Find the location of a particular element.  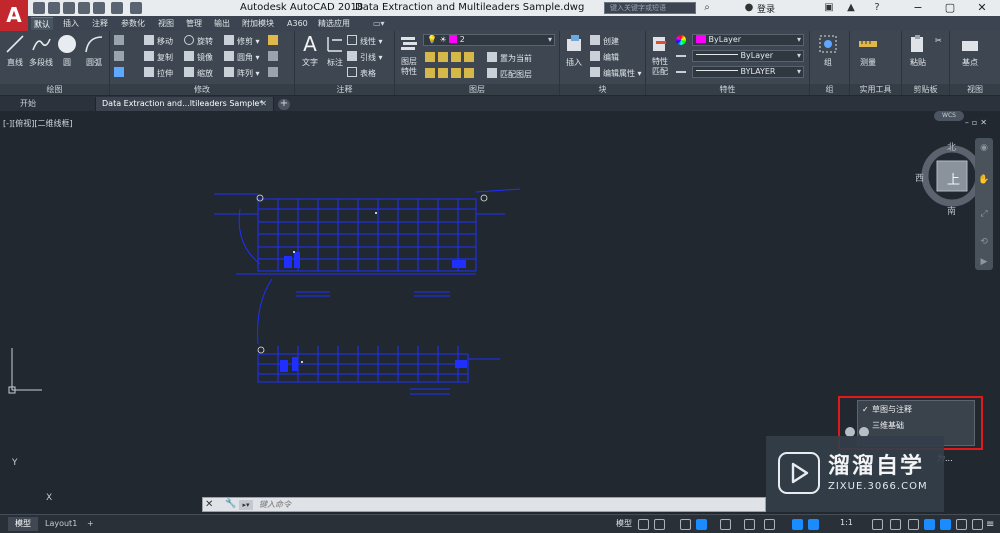

table-button: 表格 is located at coordinates (361, 73).